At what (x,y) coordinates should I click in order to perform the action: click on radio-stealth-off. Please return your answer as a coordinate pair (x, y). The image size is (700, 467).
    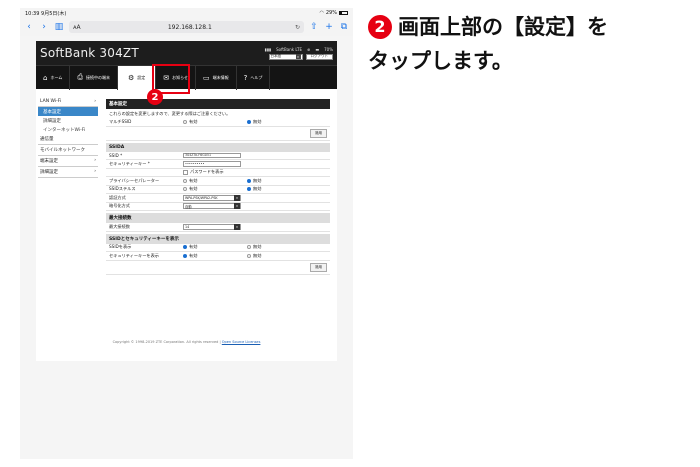
    Looking at the image, I should click on (249, 189).